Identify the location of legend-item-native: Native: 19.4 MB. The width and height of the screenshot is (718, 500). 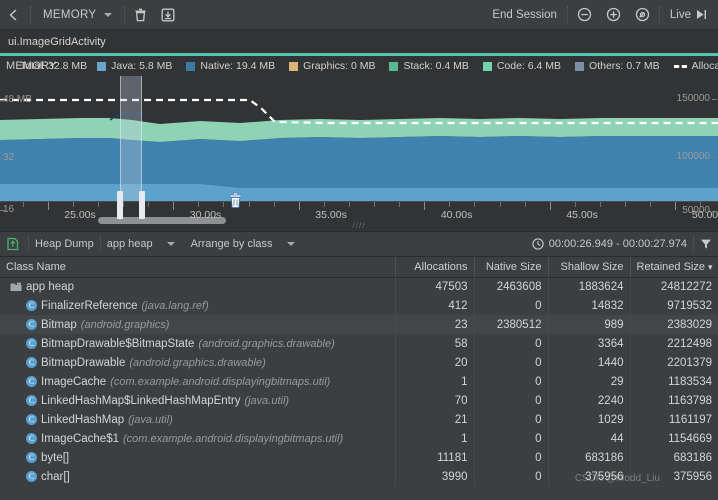
(230, 66).